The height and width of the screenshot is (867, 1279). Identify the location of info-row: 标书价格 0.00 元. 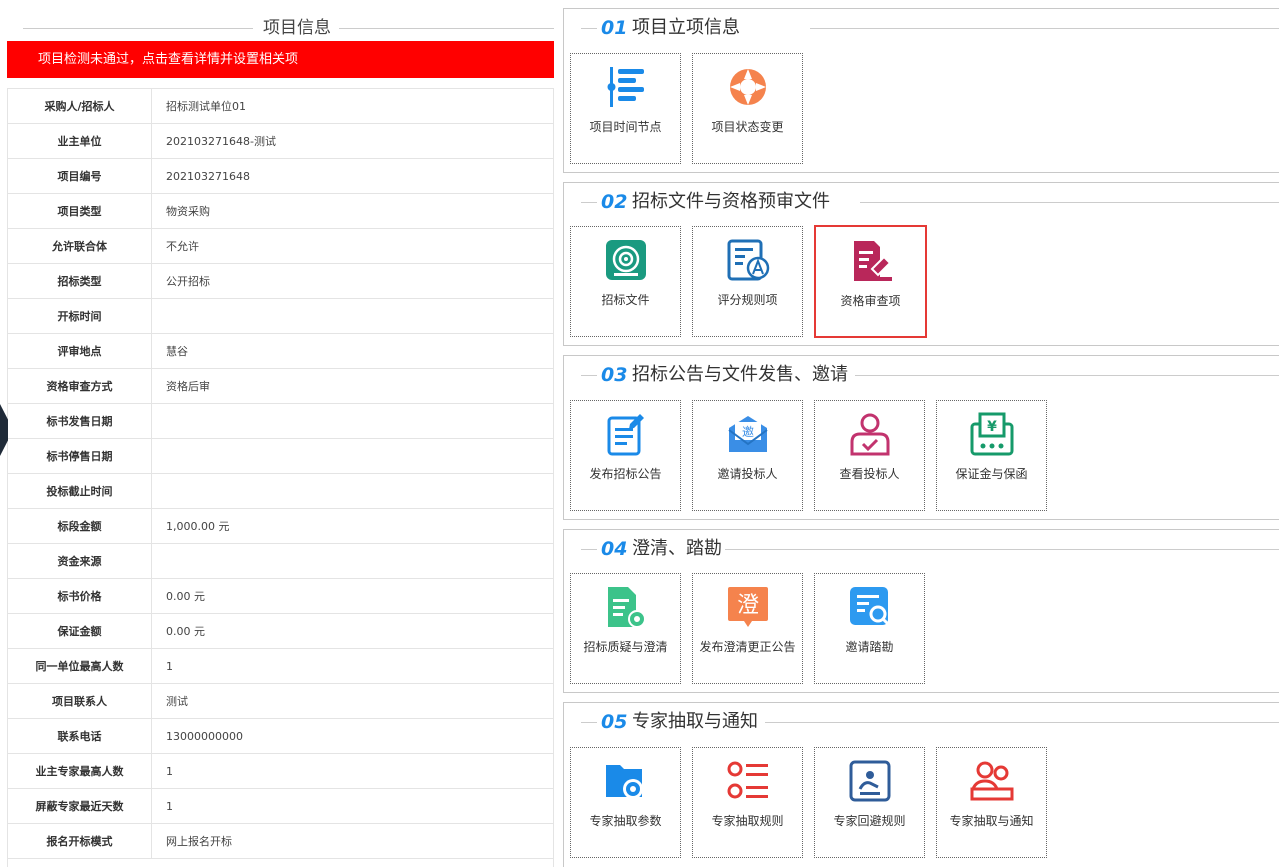
(280, 596).